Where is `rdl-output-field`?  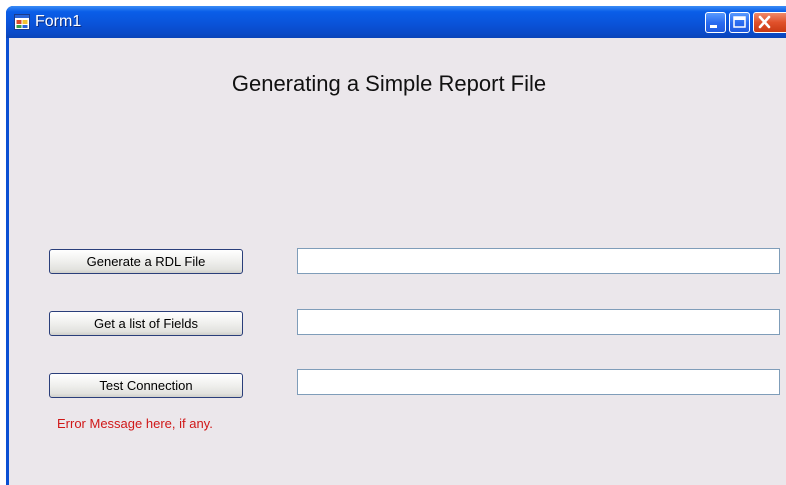
rdl-output-field is located at coordinates (538, 261).